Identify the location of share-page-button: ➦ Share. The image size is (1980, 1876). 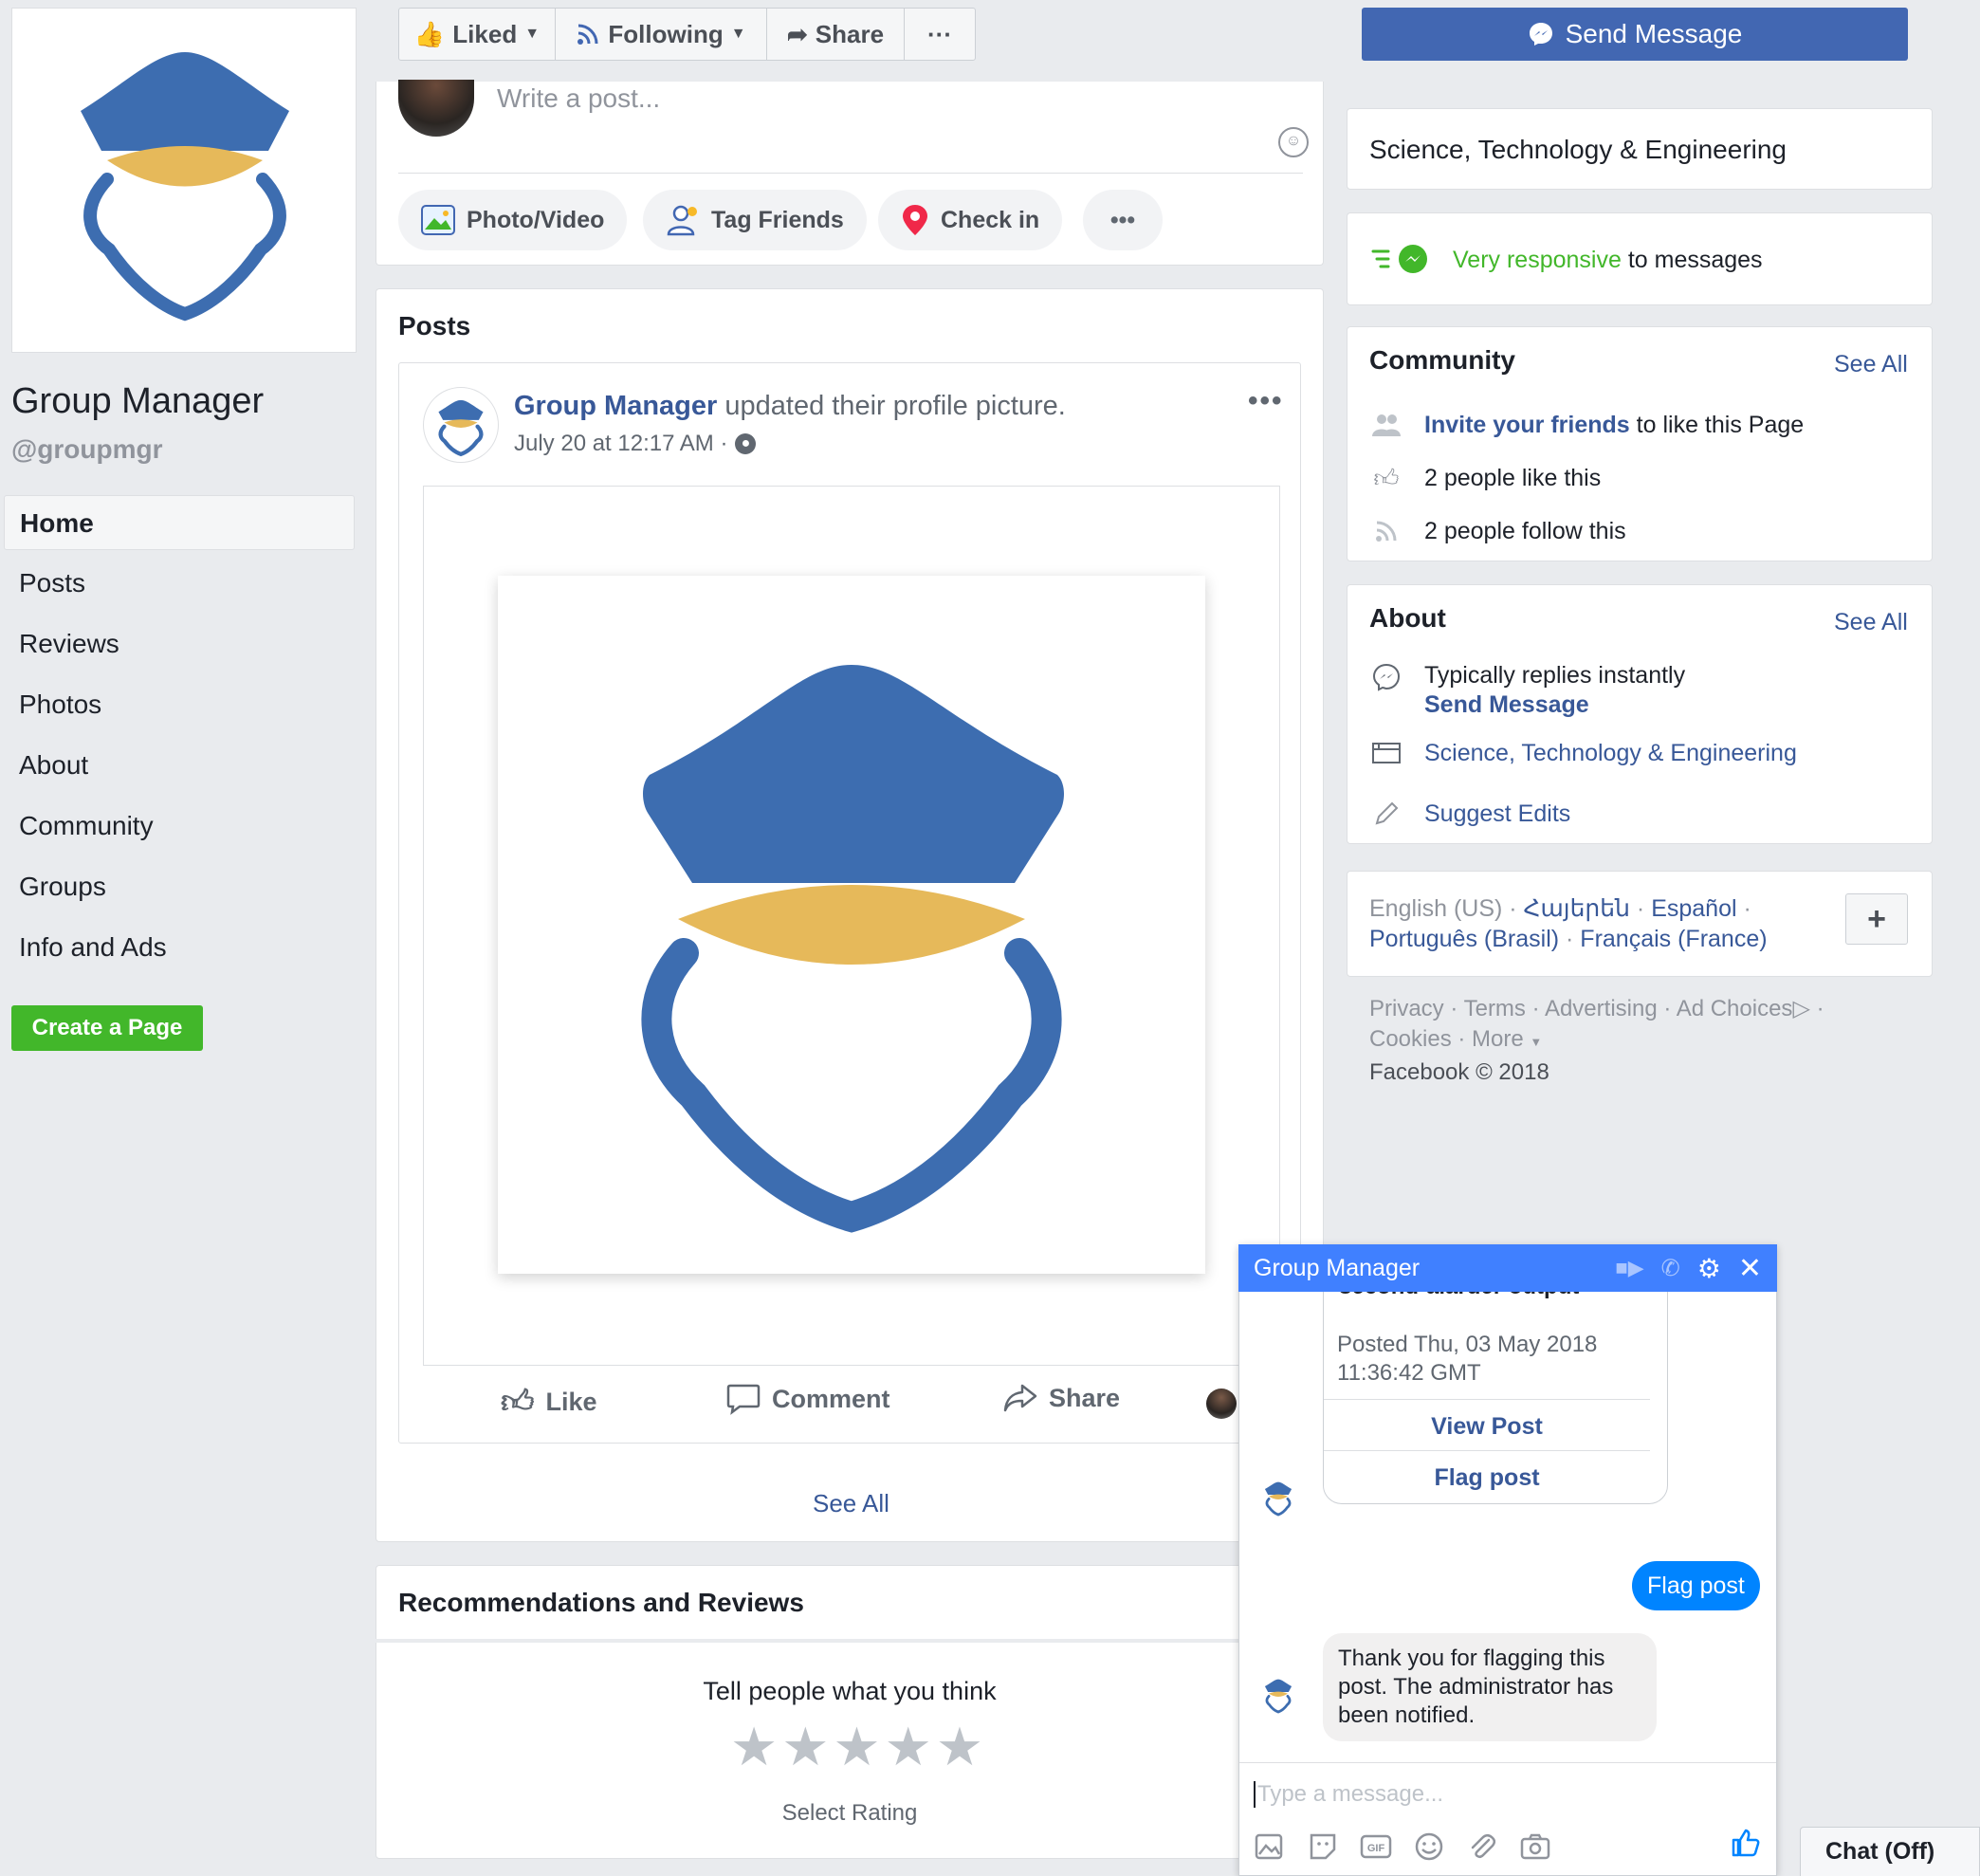
(835, 34).